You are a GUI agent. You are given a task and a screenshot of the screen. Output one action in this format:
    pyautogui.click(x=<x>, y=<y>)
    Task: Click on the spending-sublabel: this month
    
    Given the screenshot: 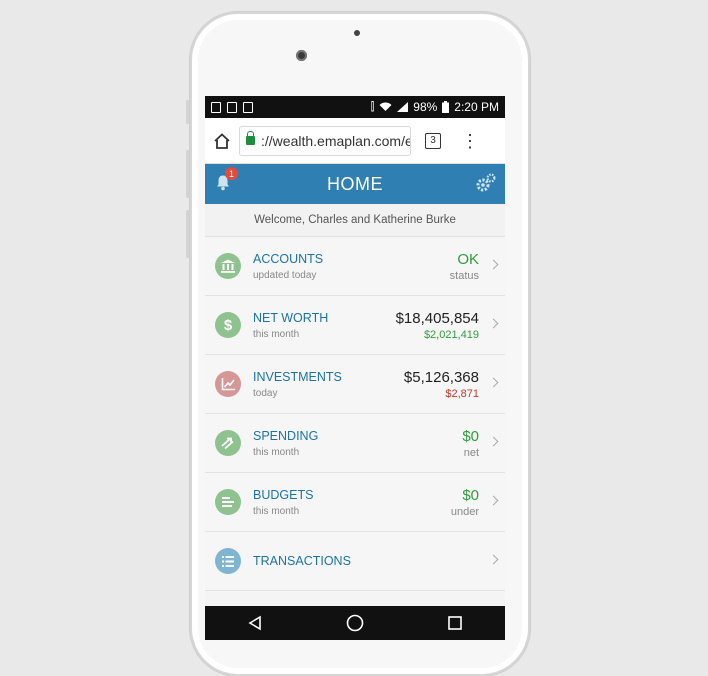 What is the action you would take?
    pyautogui.click(x=276, y=452)
    